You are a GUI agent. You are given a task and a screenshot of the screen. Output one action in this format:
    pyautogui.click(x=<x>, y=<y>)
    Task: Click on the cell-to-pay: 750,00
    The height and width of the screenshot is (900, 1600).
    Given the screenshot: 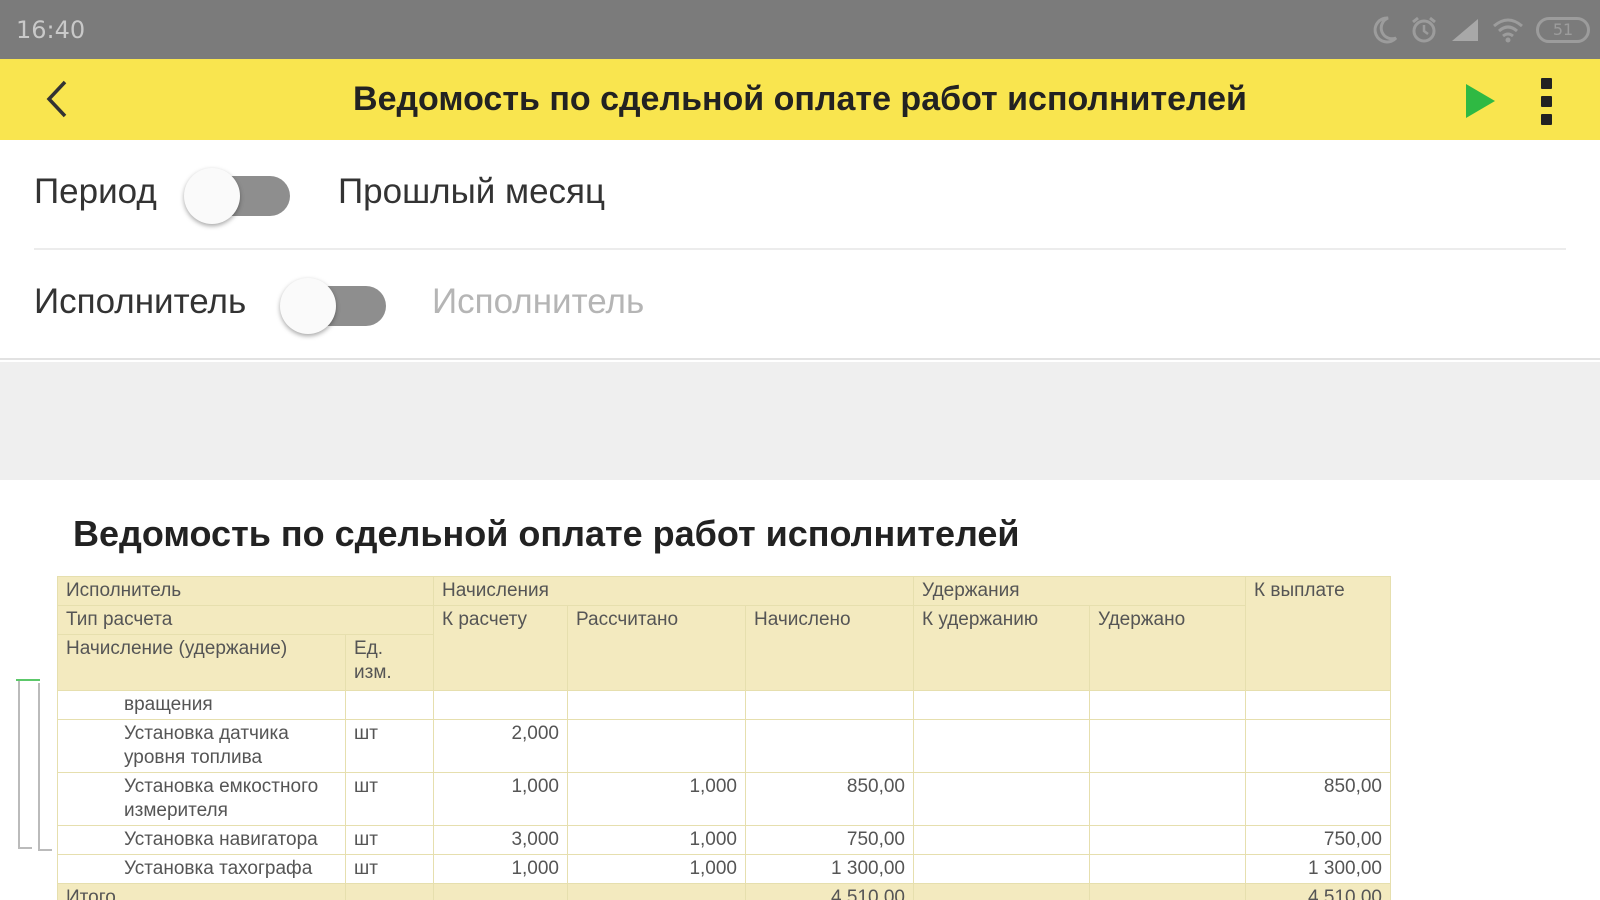 What is the action you would take?
    pyautogui.click(x=1318, y=840)
    